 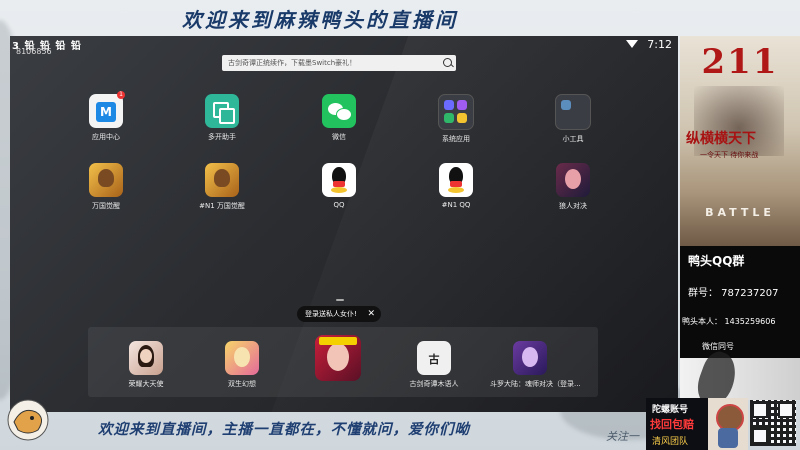 I want to click on search-placeholder: 古剑奇谭正统续作，下载墨Switch豪礼！, so click(x=292, y=63).